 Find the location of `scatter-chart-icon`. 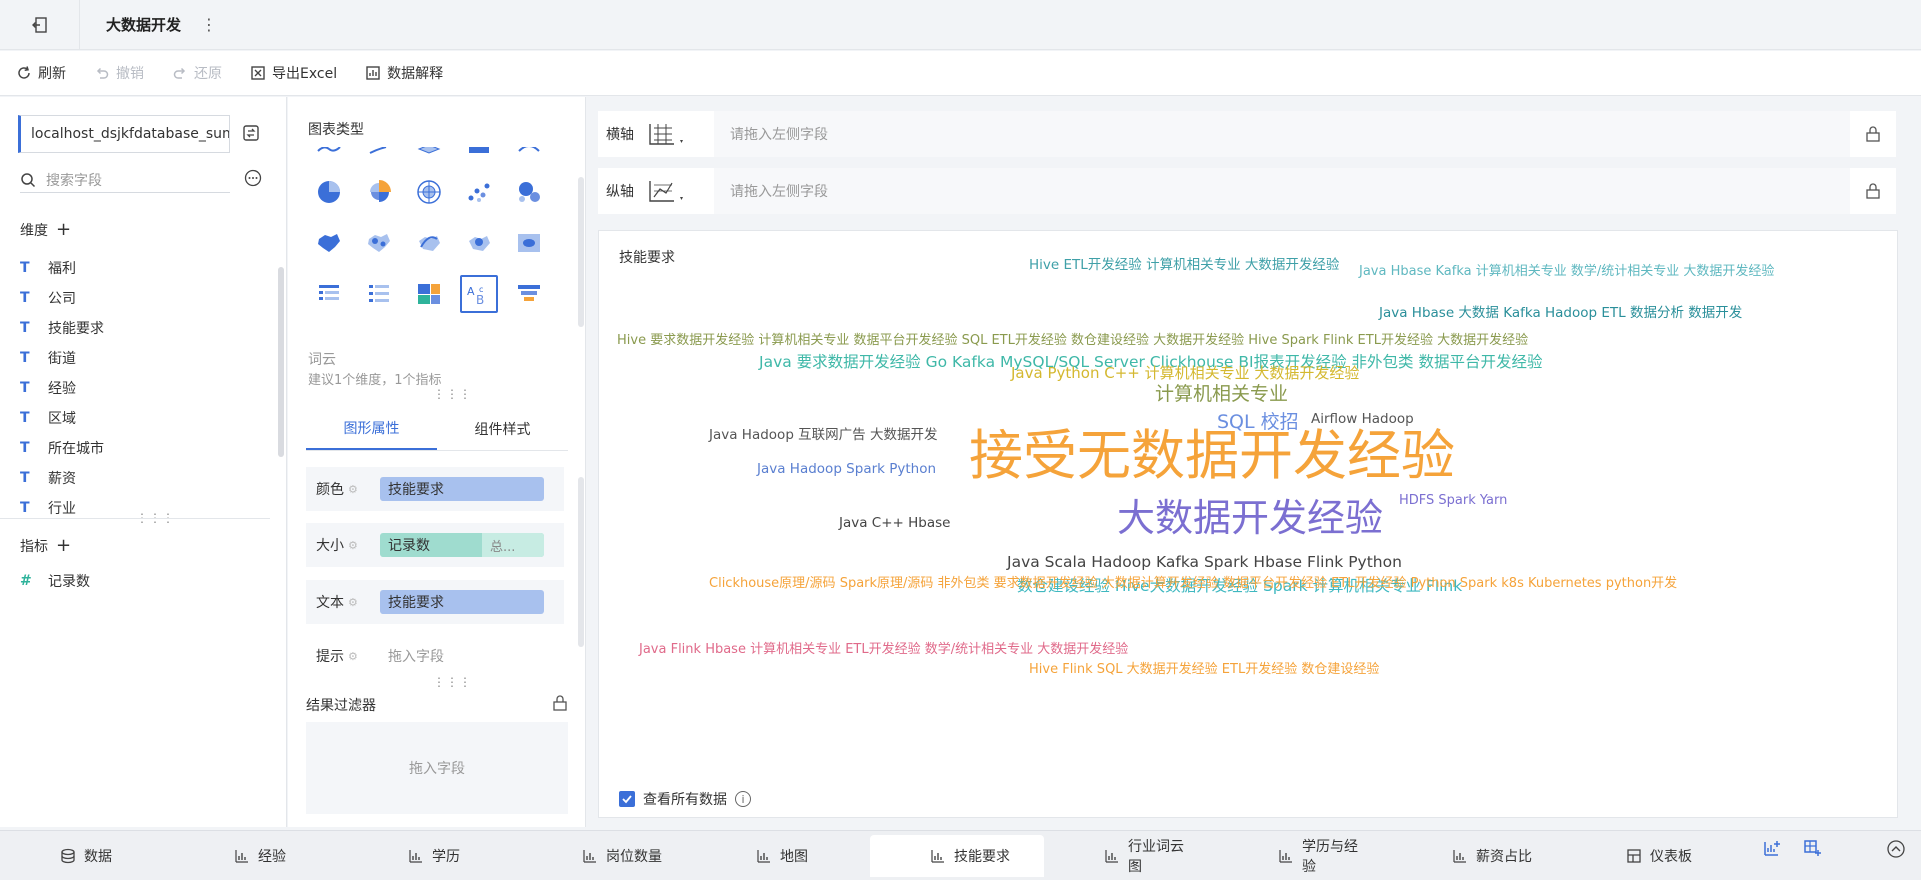

scatter-chart-icon is located at coordinates (479, 192).